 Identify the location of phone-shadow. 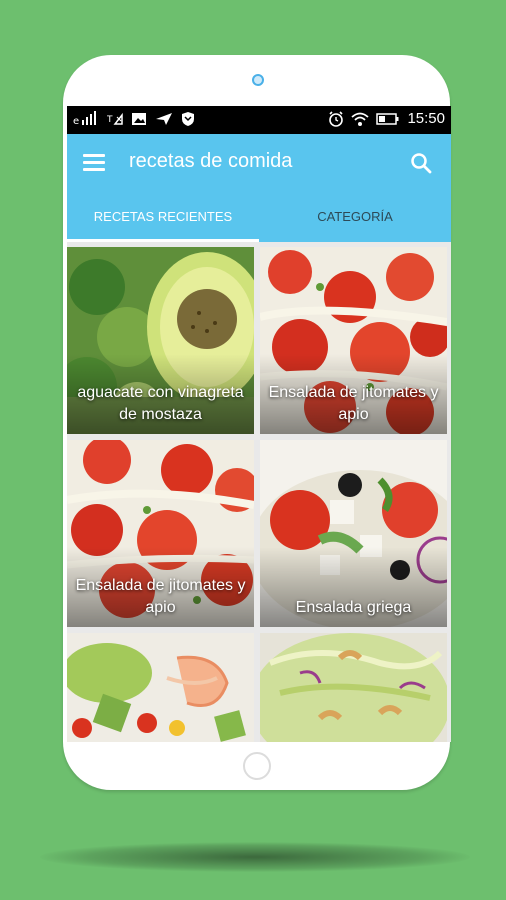
(255, 857).